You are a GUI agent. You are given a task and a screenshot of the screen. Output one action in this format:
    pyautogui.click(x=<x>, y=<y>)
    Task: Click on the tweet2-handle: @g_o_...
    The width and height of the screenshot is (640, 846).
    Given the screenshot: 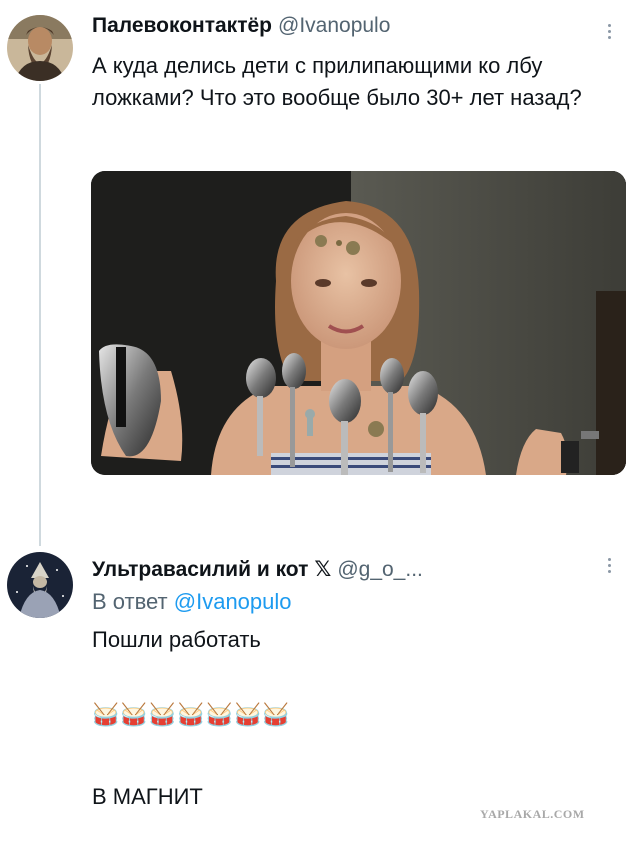 What is the action you would take?
    pyautogui.click(x=380, y=570)
    